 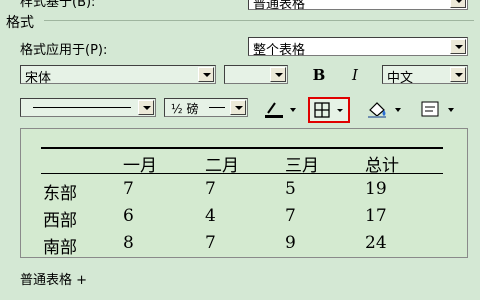 I want to click on font-name-select: 宋体, so click(x=118, y=75).